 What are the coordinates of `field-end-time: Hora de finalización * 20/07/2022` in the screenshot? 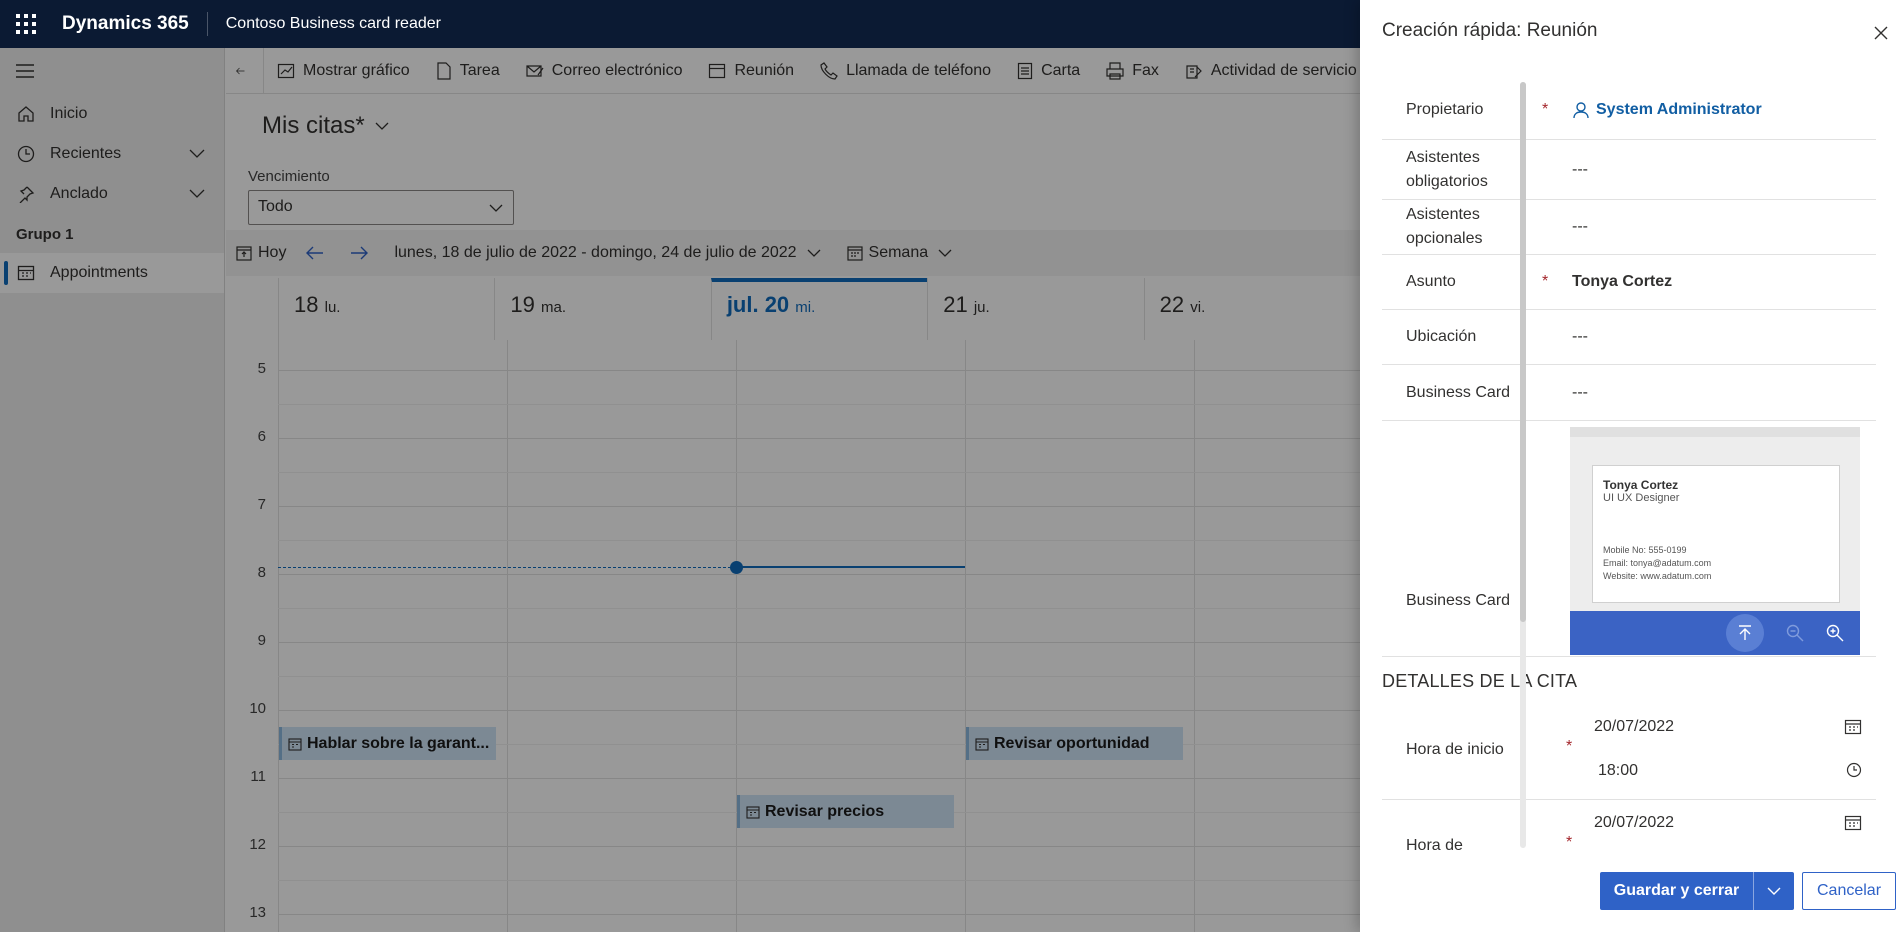 It's located at (1629, 825).